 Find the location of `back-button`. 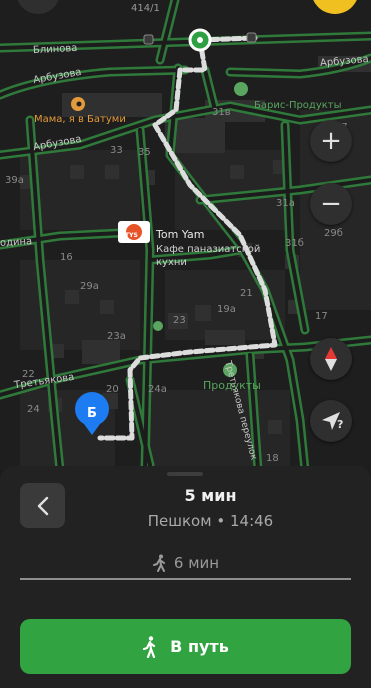

back-button is located at coordinates (42, 505).